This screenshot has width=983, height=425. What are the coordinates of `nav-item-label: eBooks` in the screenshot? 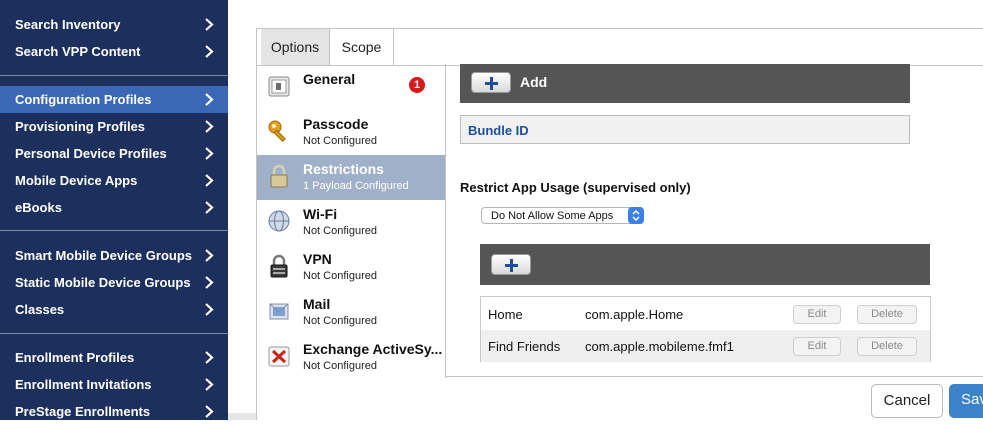 It's located at (38, 207).